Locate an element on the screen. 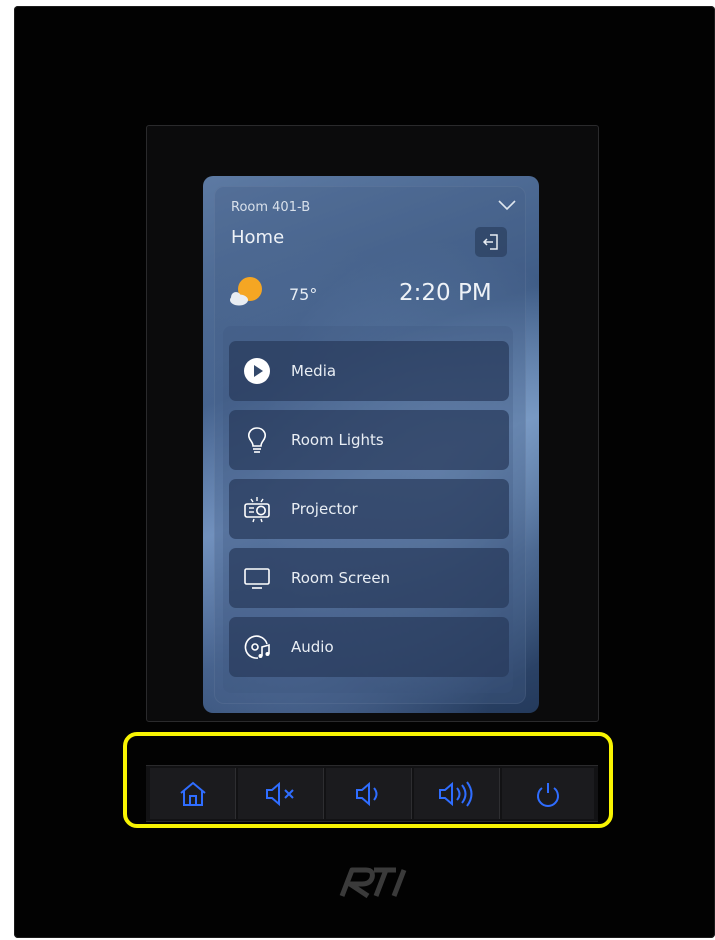  menu-item-projector: Projector is located at coordinates (369, 509).